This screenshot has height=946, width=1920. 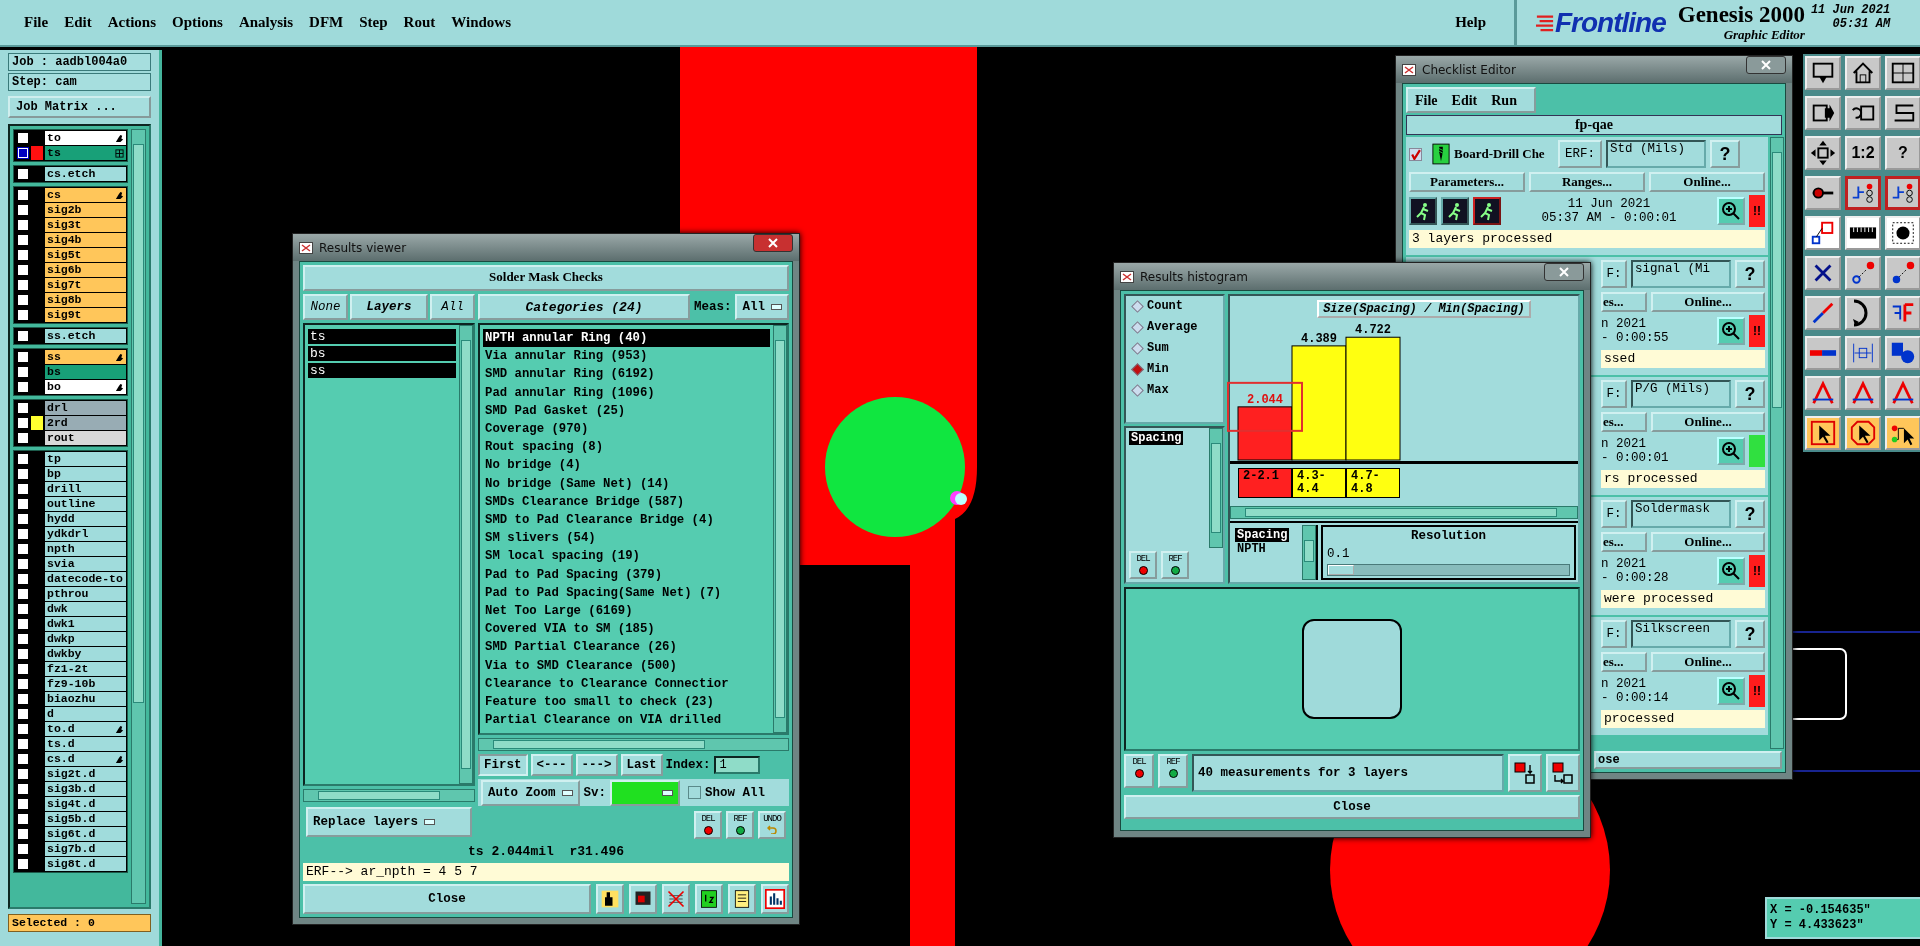 What do you see at coordinates (1415, 154) in the screenshot?
I see `enable-checkbox` at bounding box center [1415, 154].